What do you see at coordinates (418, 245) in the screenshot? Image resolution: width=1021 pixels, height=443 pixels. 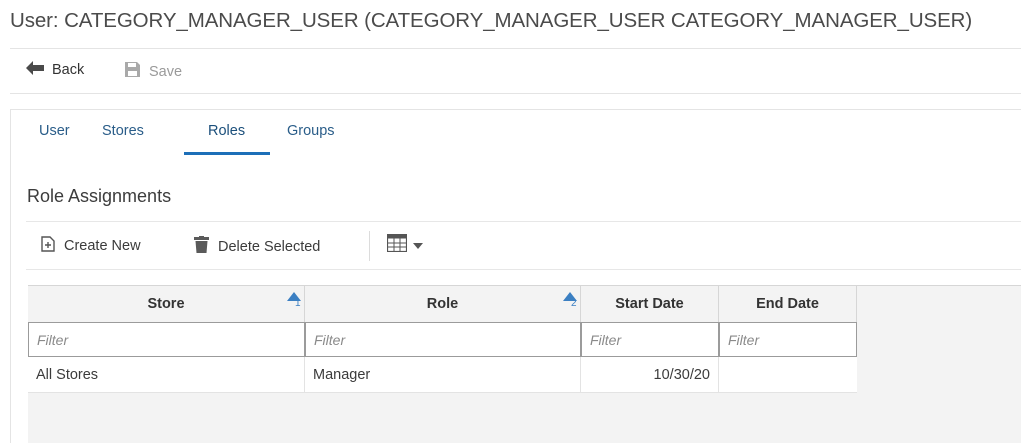 I see `chevron-down-icon` at bounding box center [418, 245].